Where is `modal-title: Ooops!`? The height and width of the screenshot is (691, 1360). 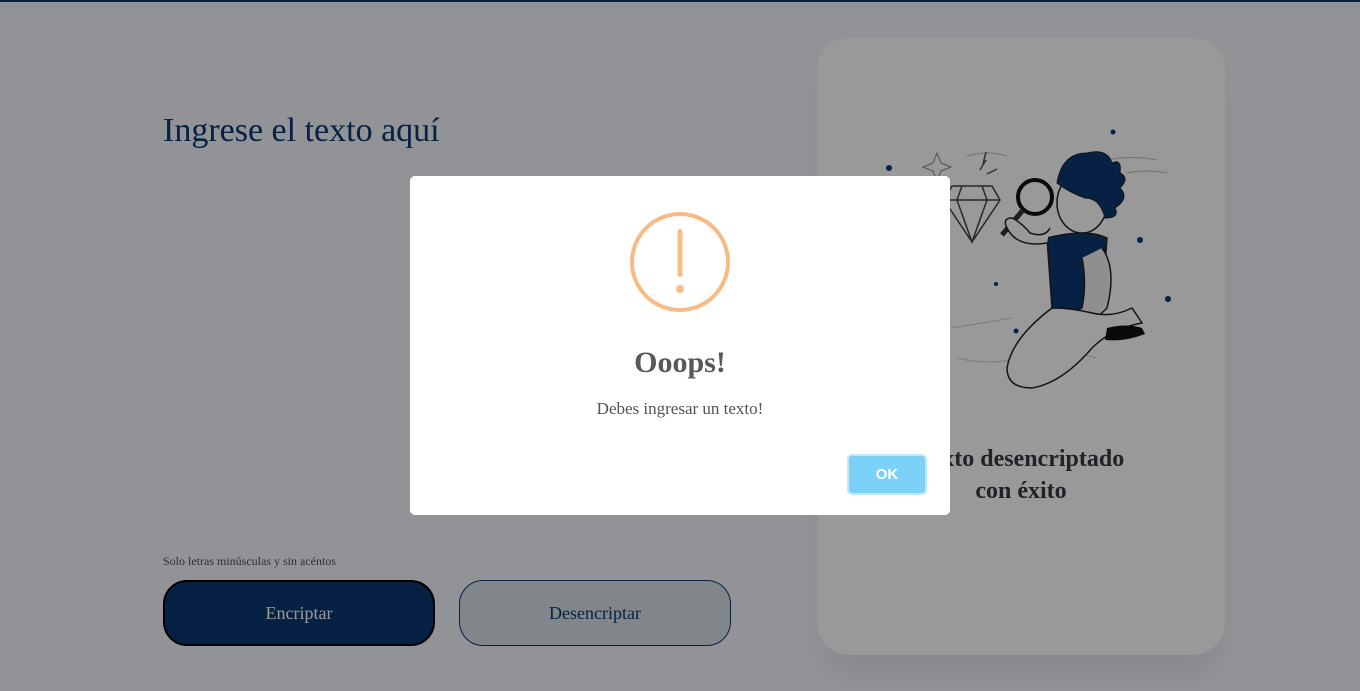 modal-title: Ooops! is located at coordinates (680, 362).